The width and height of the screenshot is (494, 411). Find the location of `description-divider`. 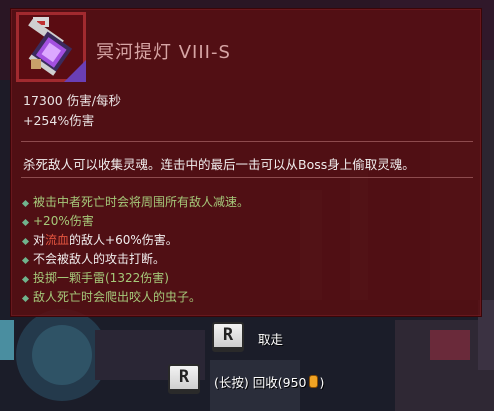

description-divider is located at coordinates (247, 177).